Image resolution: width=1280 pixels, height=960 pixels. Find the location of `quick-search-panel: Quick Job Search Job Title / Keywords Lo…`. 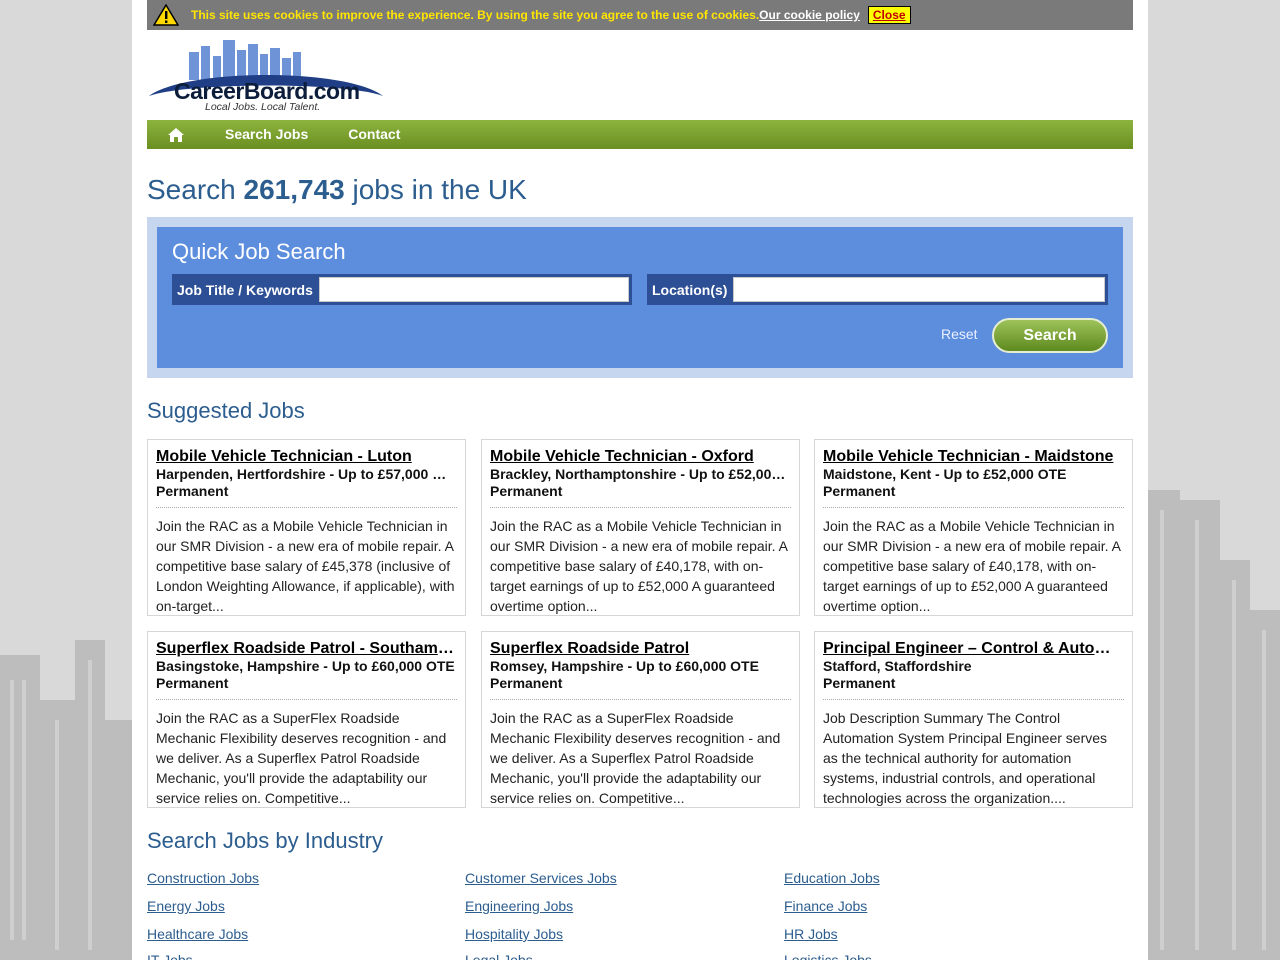

quick-search-panel: Quick Job Search Job Title / Keywords Lo… is located at coordinates (640, 297).